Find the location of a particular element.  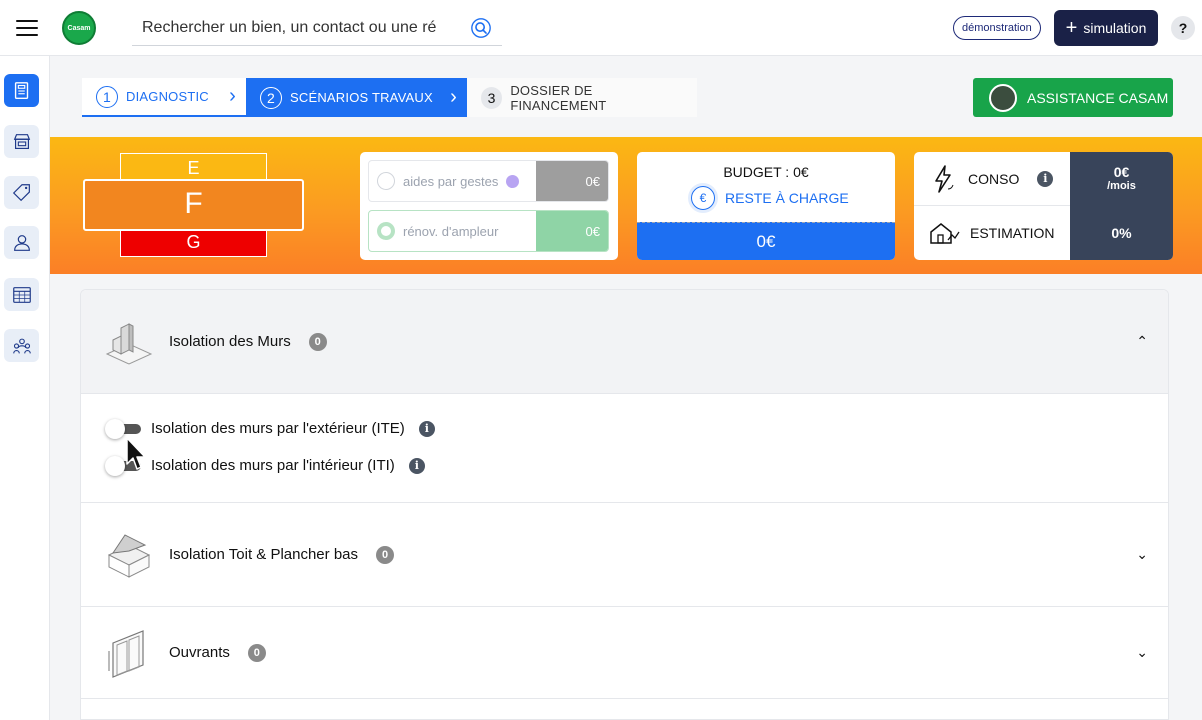

budget-card: BUDGET : 0€ € RESTE À CHARGE 0€ is located at coordinates (766, 206).